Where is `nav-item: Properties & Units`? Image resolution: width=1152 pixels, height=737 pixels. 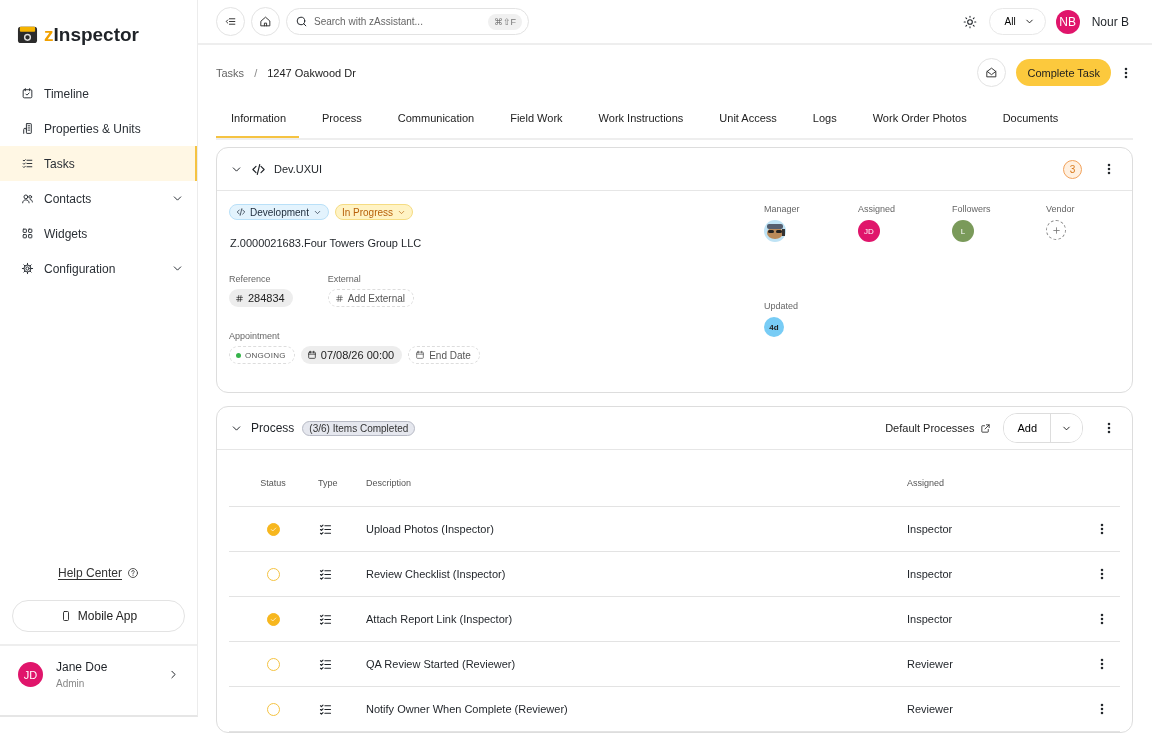 nav-item: Properties & Units is located at coordinates (98, 128).